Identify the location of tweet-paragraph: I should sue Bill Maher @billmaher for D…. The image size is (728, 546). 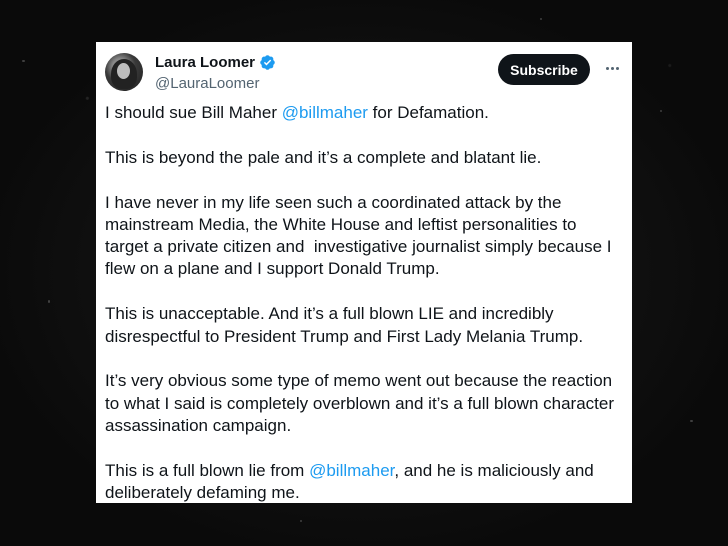
(364, 113).